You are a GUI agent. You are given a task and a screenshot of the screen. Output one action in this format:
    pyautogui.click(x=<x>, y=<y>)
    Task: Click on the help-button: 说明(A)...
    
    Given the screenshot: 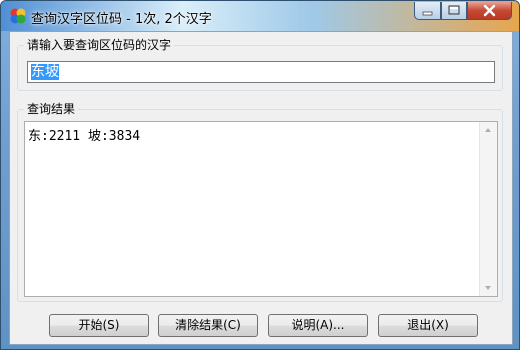 What is the action you would take?
    pyautogui.click(x=318, y=325)
    